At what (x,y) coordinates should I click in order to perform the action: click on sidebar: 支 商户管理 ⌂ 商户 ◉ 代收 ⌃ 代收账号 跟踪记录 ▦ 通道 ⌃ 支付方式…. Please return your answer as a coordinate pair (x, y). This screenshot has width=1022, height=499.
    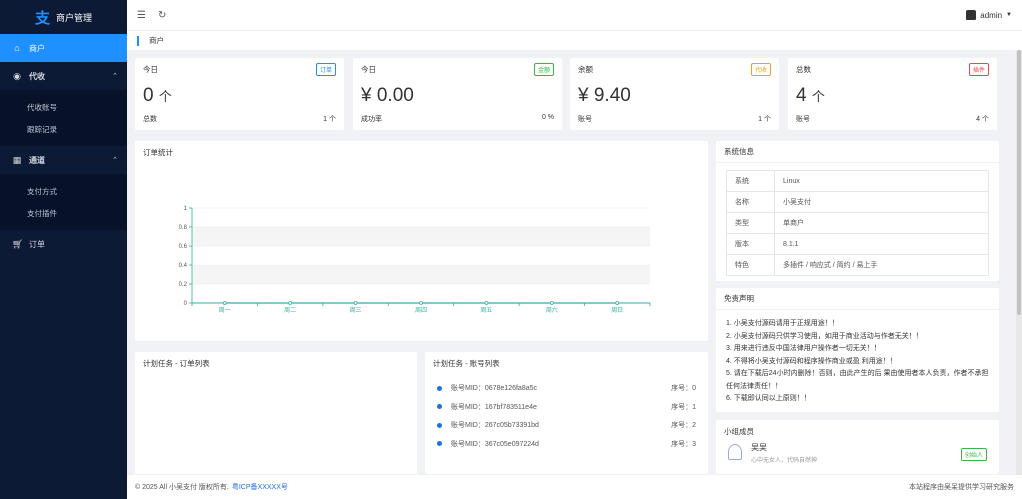
    Looking at the image, I should click on (63, 249).